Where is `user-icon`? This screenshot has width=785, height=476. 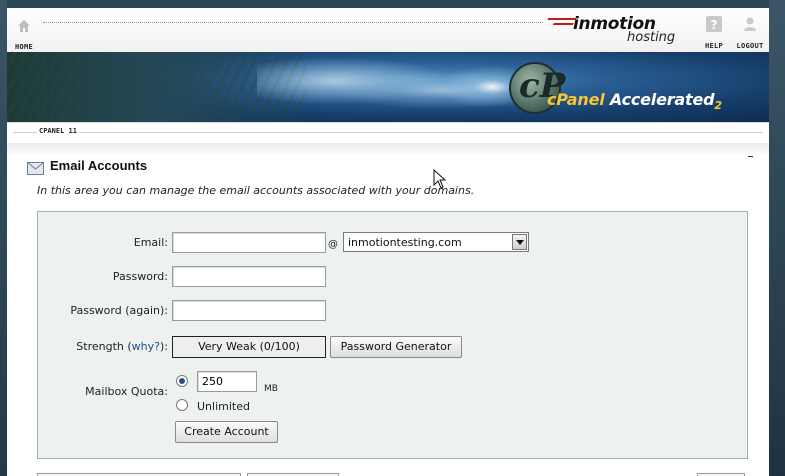 user-icon is located at coordinates (750, 24).